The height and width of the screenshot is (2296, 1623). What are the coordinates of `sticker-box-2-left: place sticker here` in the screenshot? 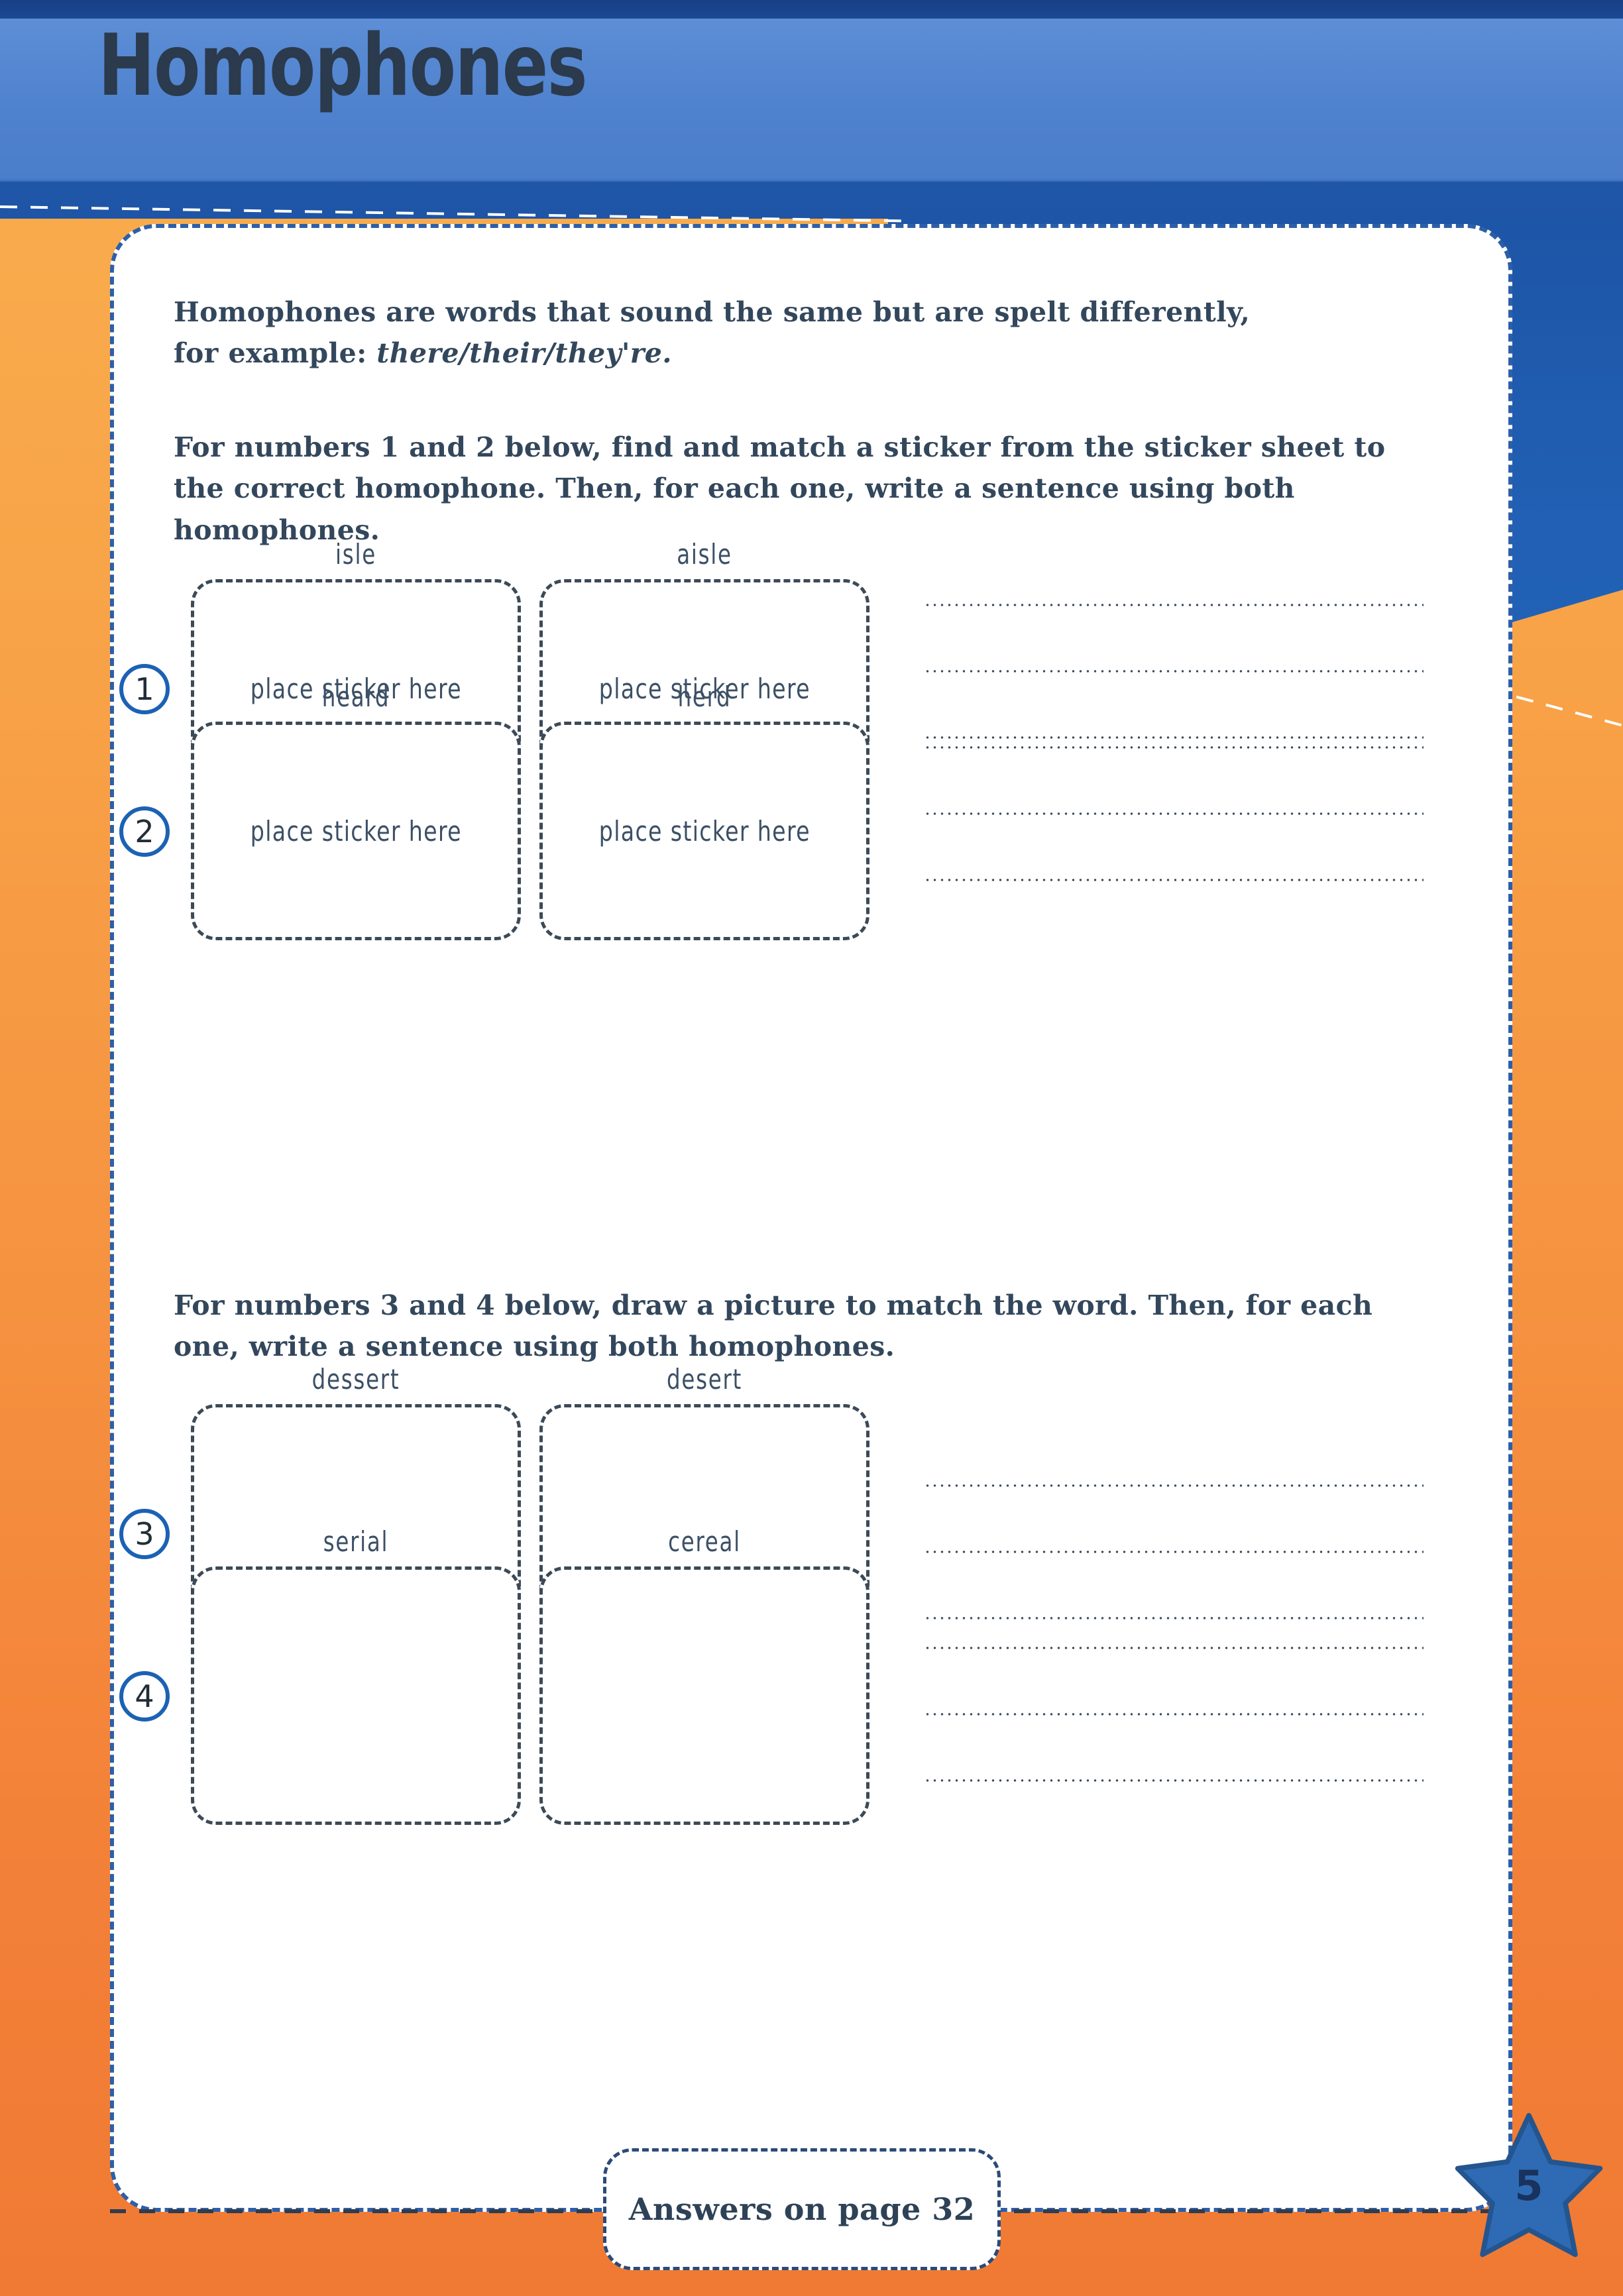 It's located at (356, 831).